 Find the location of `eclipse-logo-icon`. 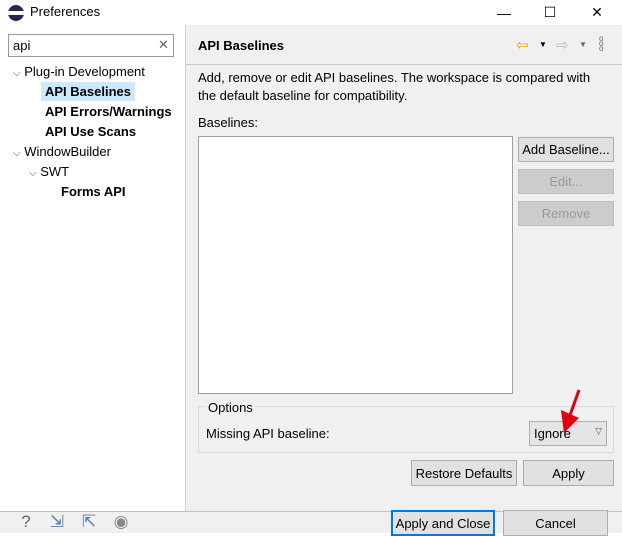

eclipse-logo-icon is located at coordinates (16, 13).